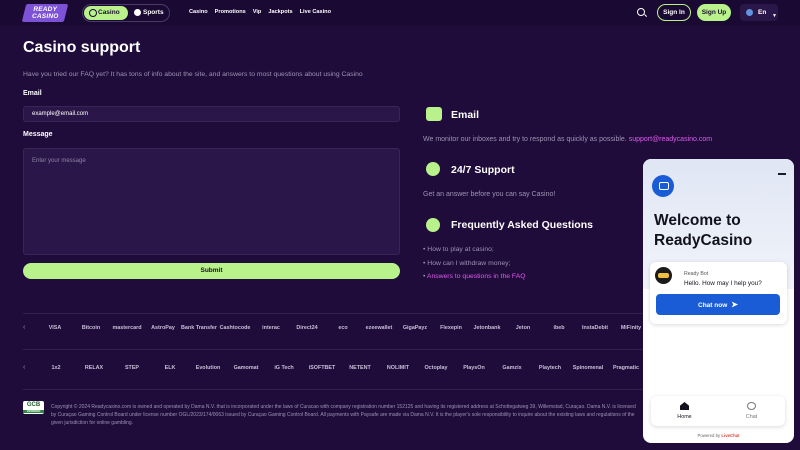  I want to click on powered-by: Powered by LiveChat, so click(718, 435).